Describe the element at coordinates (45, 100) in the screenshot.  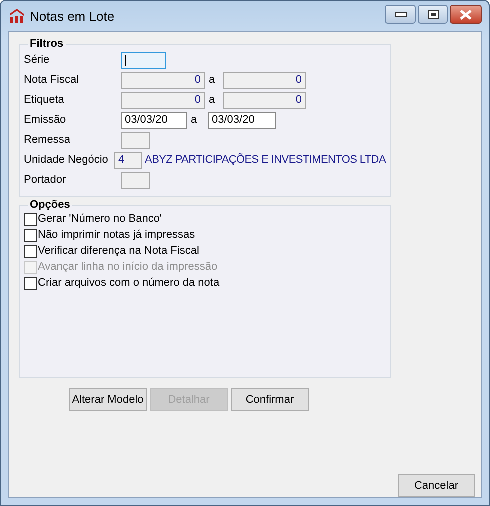
I see `field-label: Etiqueta` at that location.